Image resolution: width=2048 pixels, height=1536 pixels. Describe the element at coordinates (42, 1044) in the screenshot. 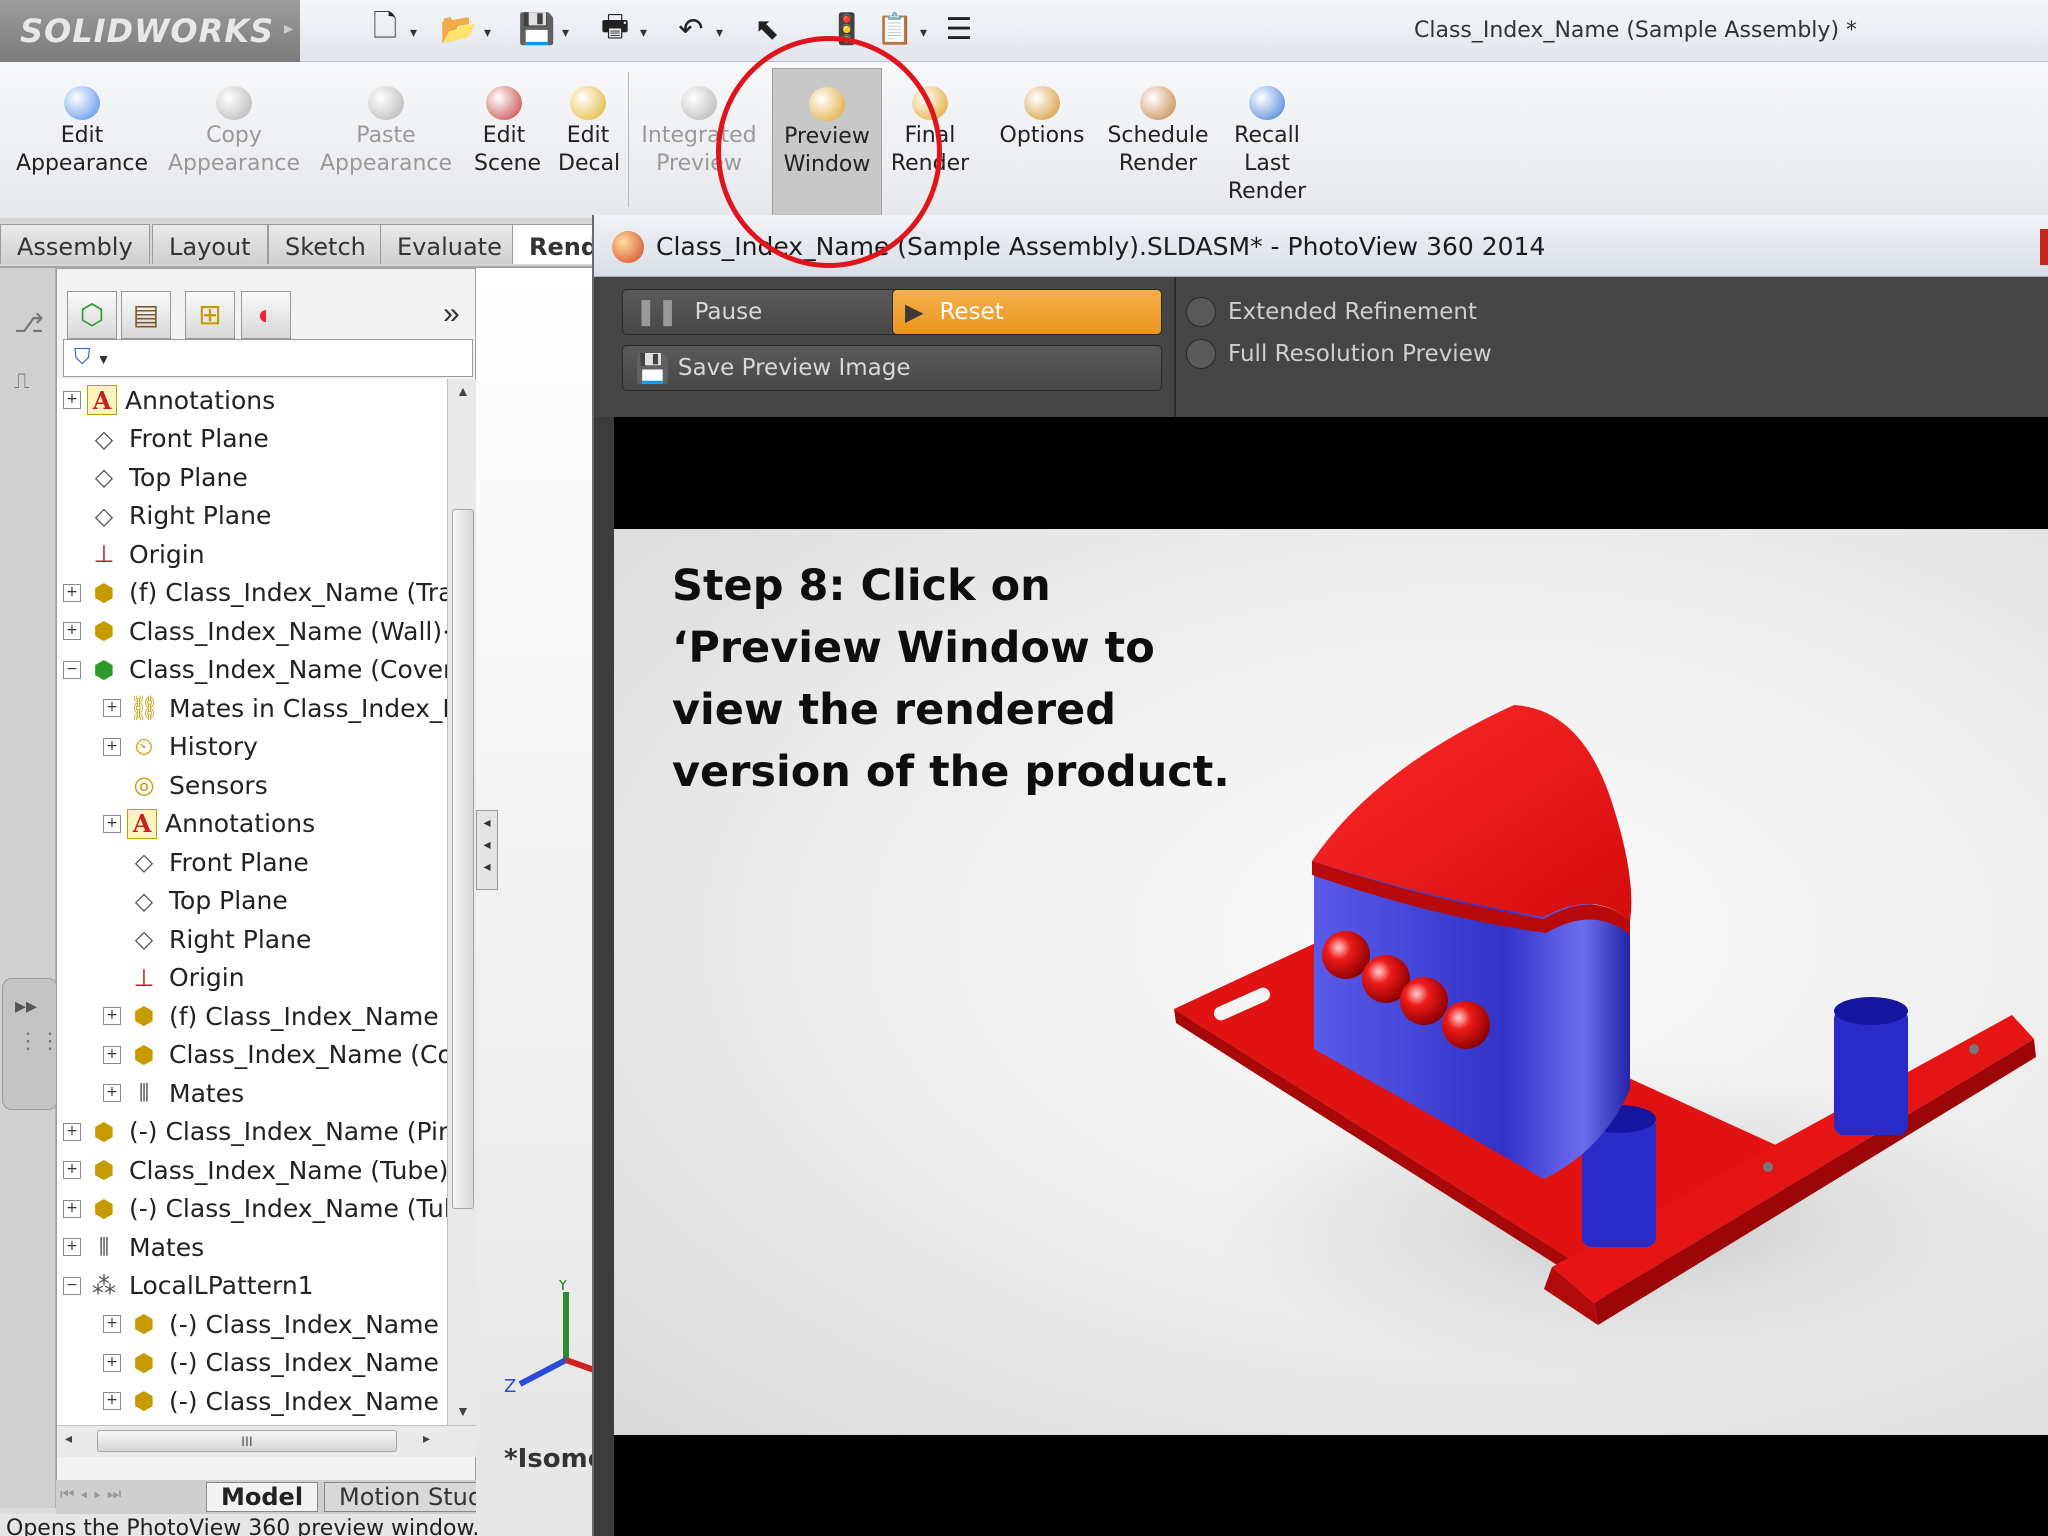

I see `task-pane-handle: ▸▸ ⋮⋮⋮` at that location.